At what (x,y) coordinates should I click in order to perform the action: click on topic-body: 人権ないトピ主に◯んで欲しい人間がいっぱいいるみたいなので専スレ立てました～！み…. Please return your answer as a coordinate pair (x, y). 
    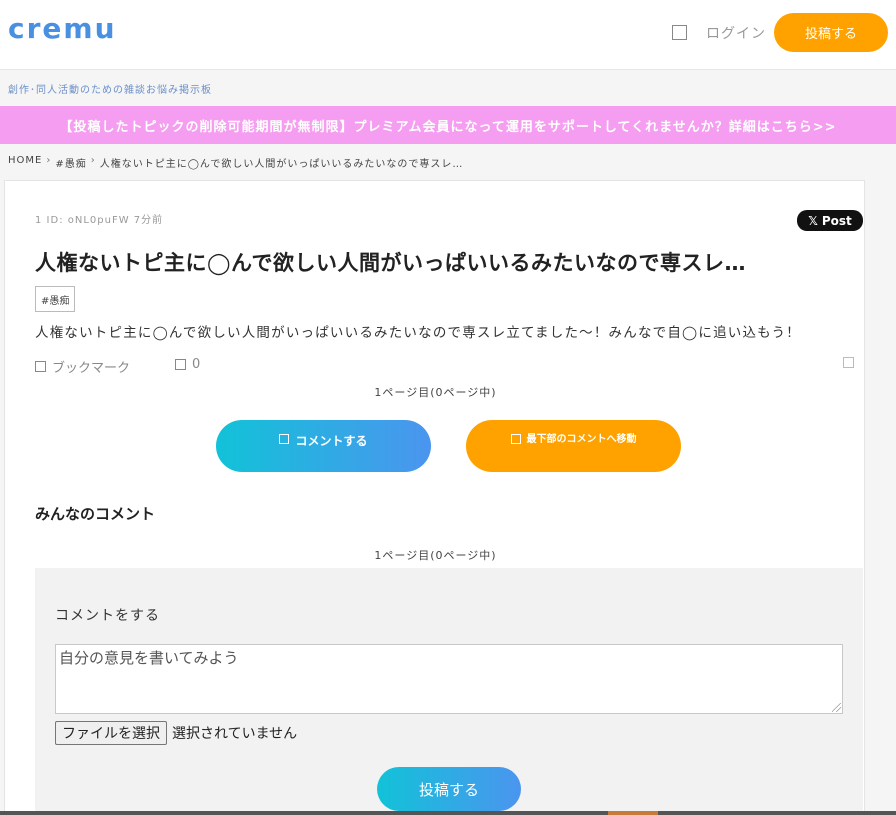
    Looking at the image, I should click on (418, 333).